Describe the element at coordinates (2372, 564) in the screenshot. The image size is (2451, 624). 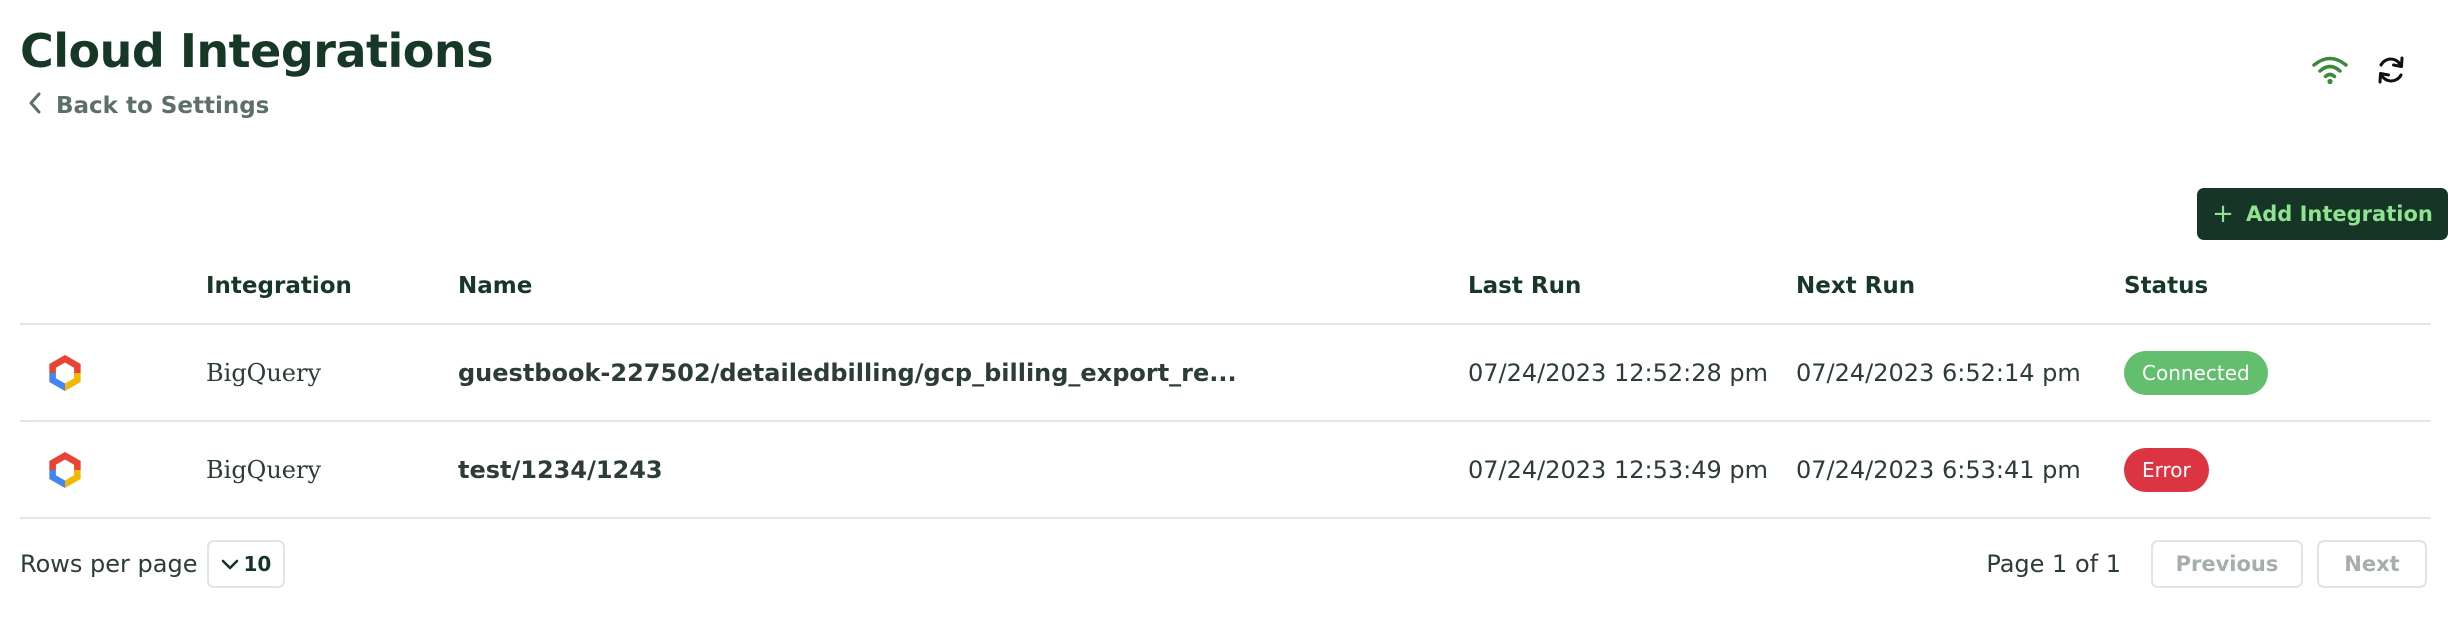
I see `next-button: Next` at that location.